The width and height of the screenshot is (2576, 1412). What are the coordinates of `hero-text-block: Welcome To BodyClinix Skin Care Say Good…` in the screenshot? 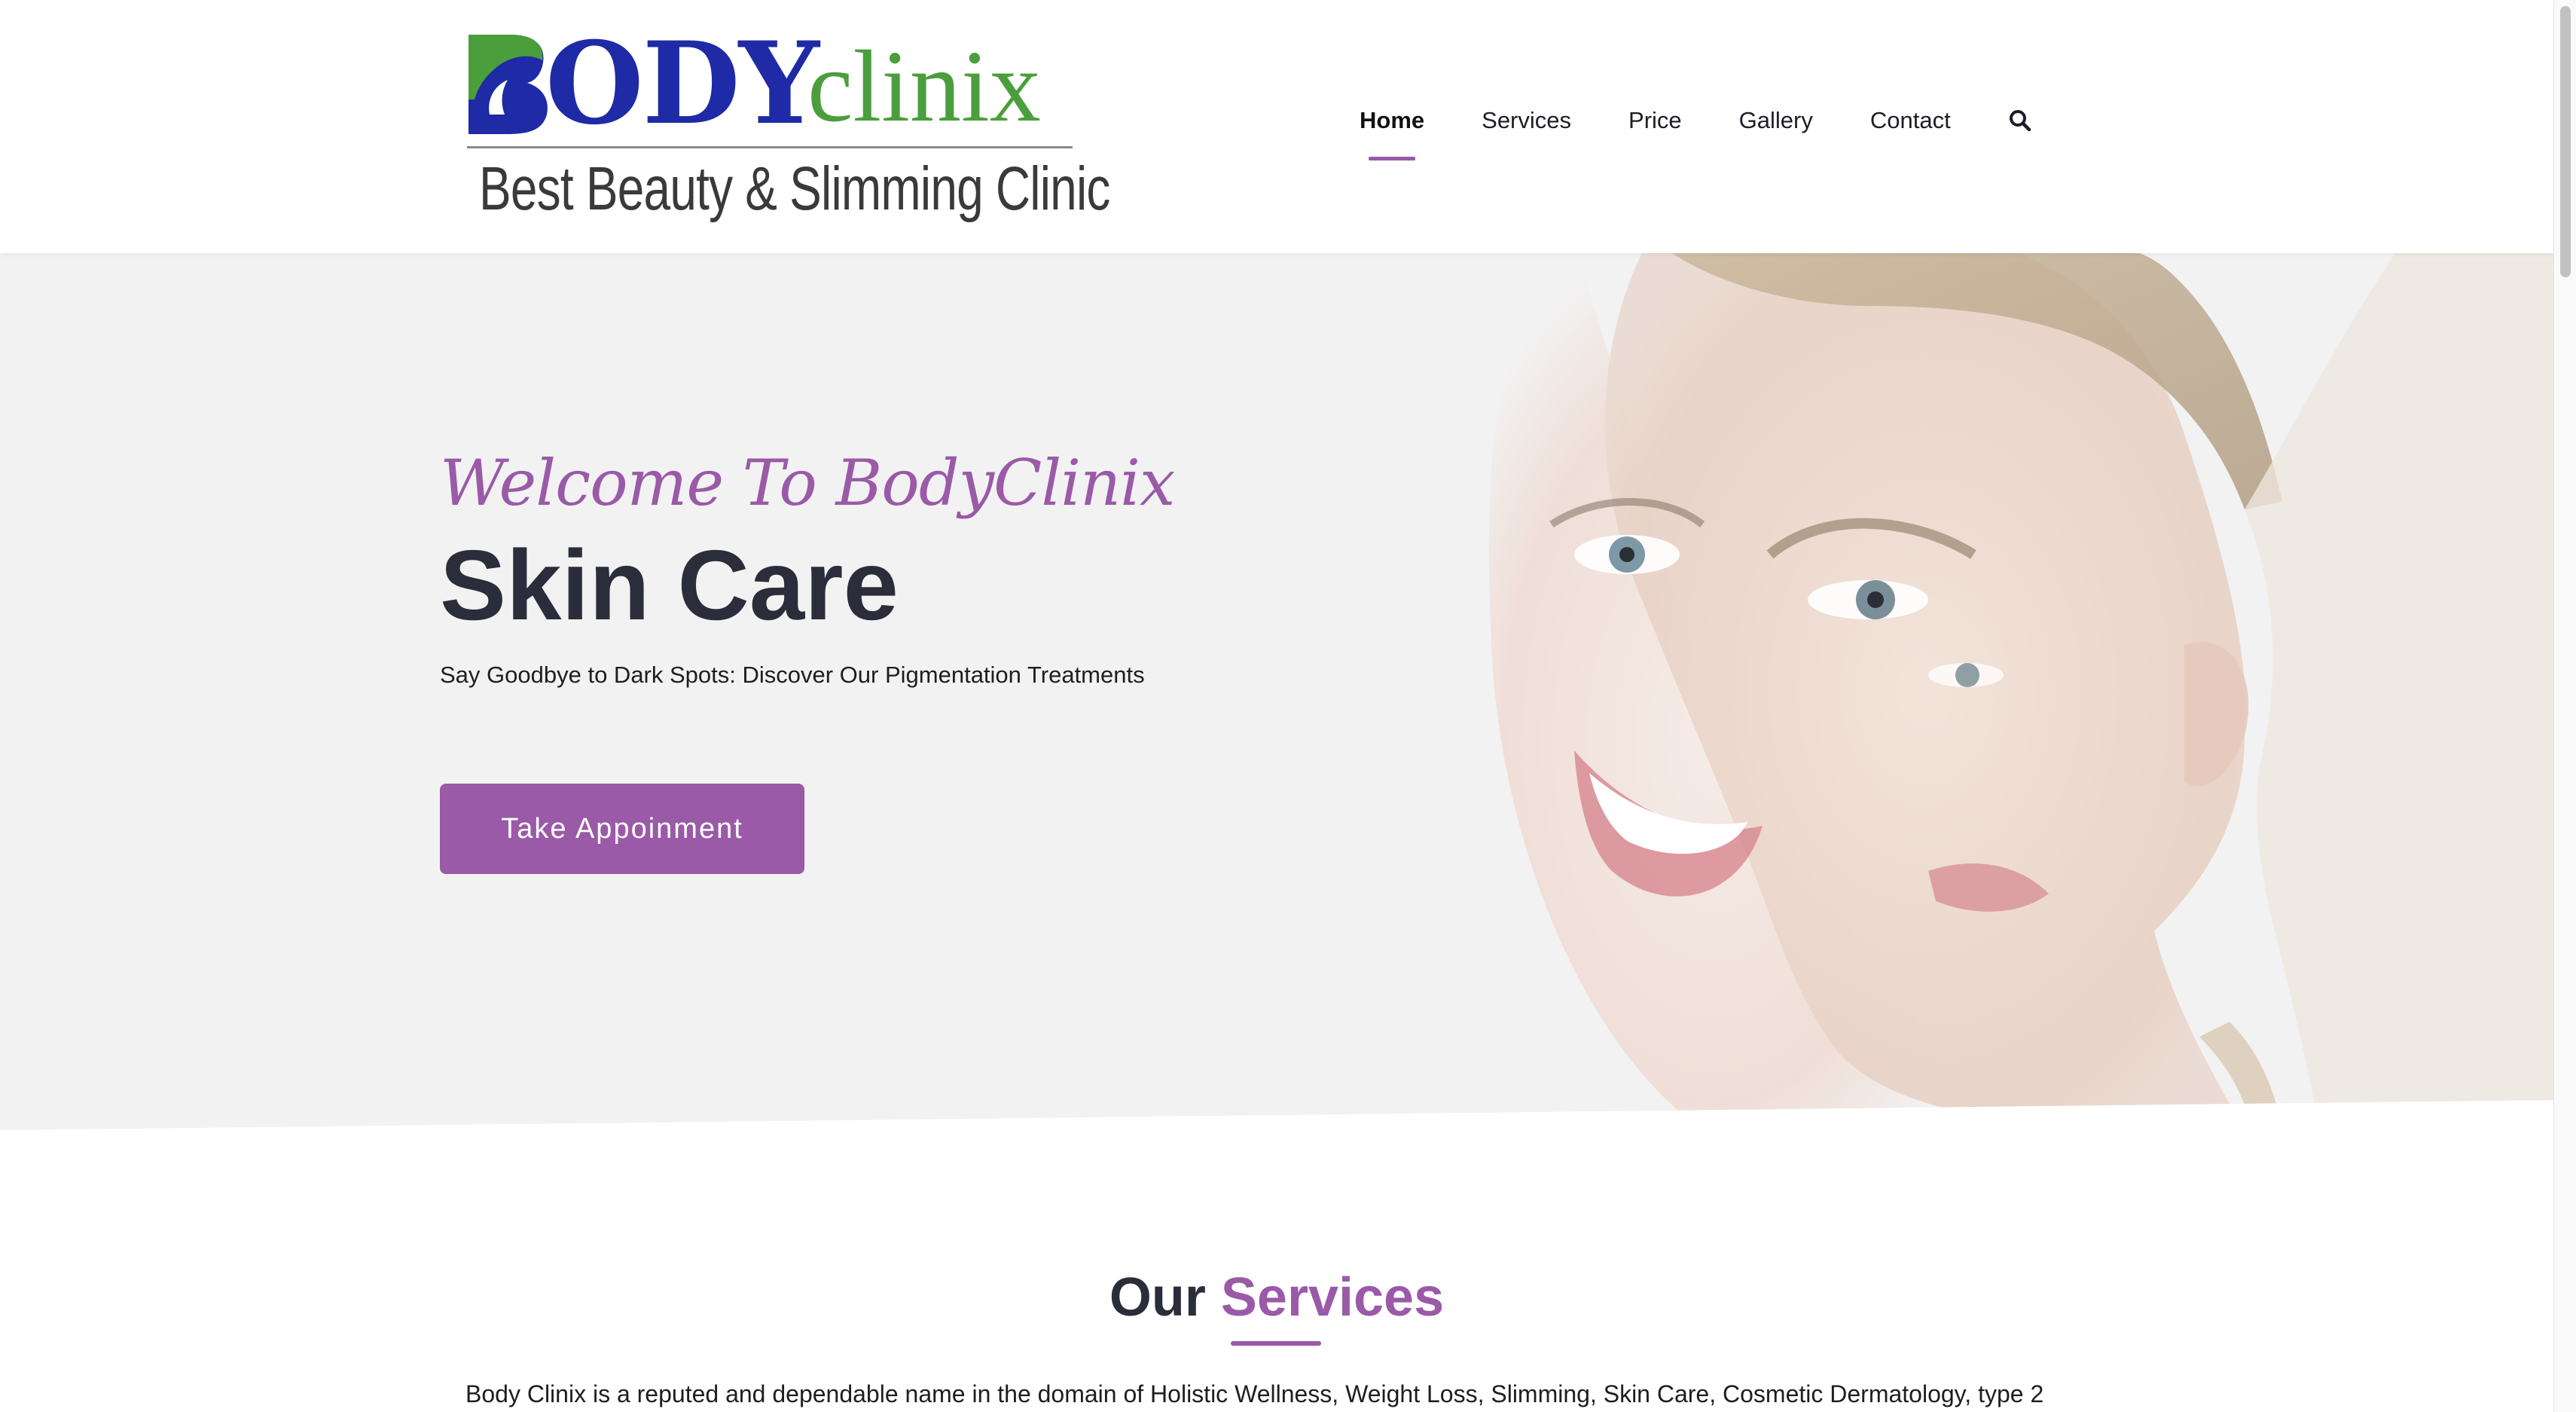 It's located at (808, 565).